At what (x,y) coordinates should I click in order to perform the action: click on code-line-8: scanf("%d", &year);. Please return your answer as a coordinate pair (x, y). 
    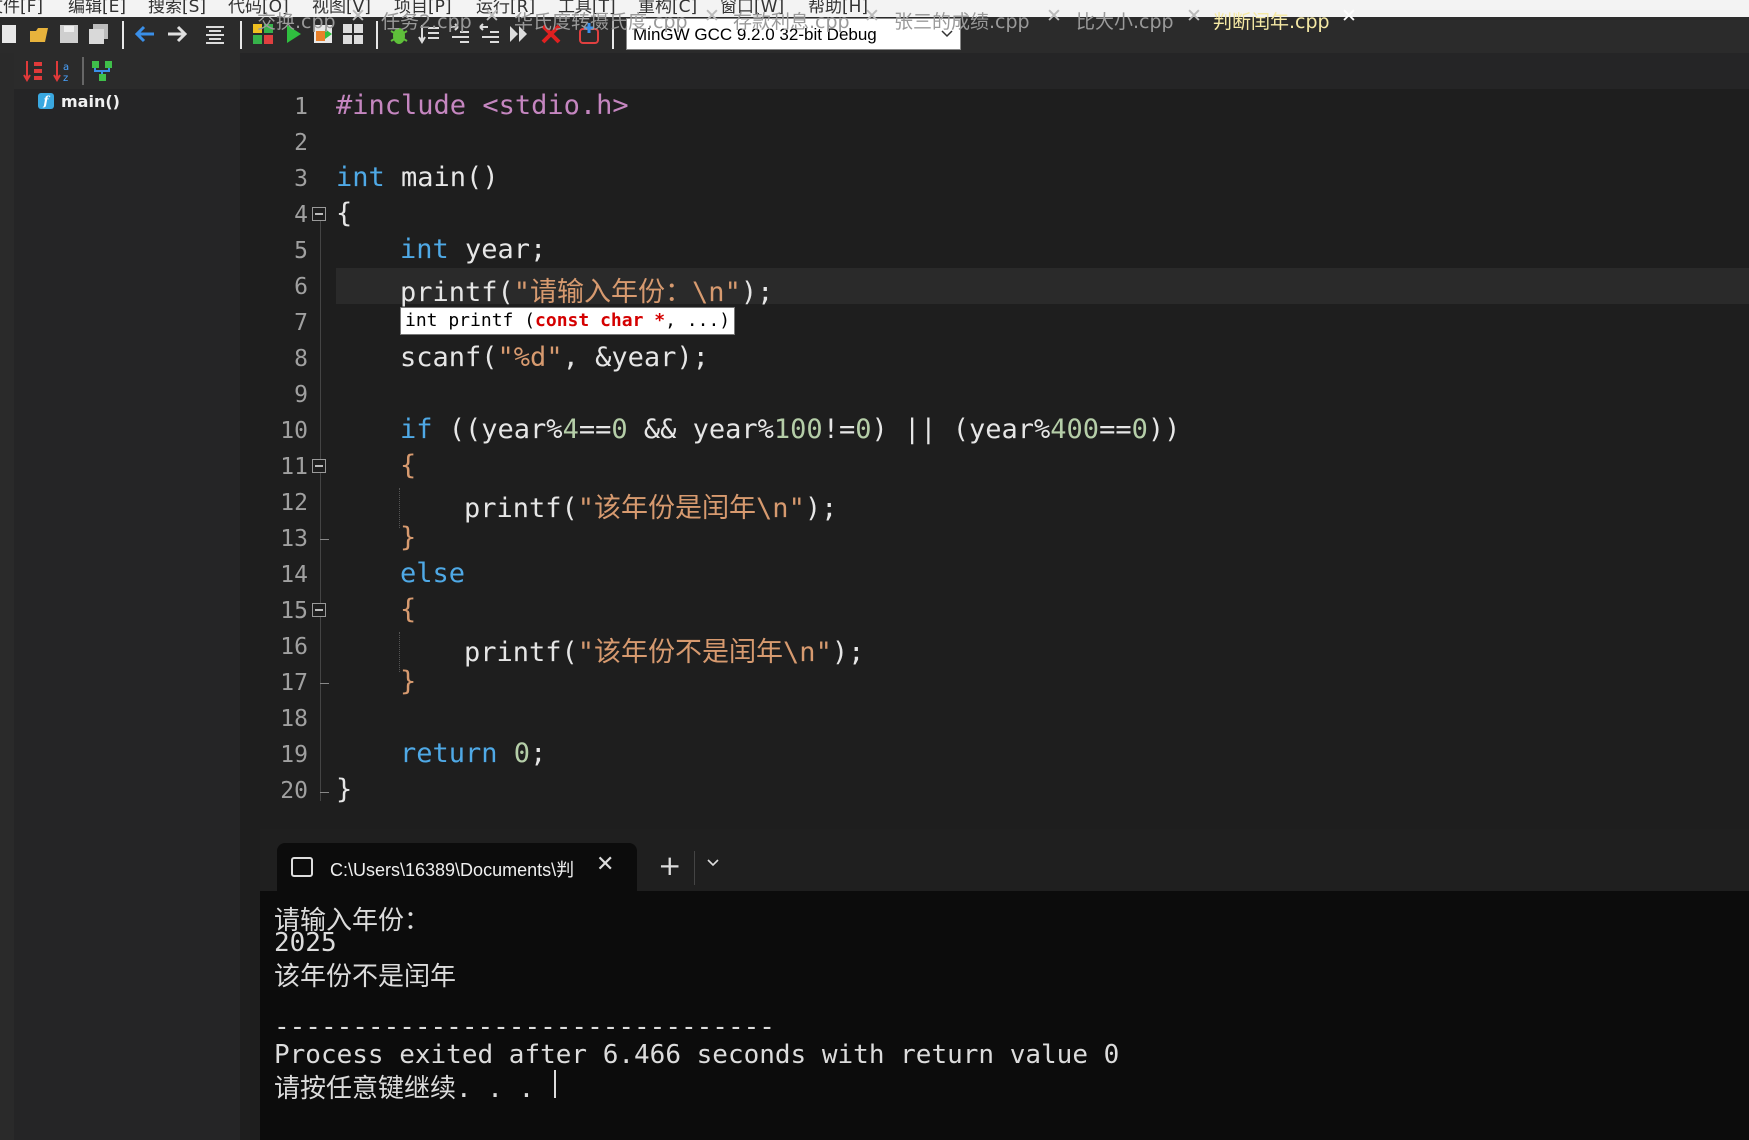
    Looking at the image, I should click on (554, 357).